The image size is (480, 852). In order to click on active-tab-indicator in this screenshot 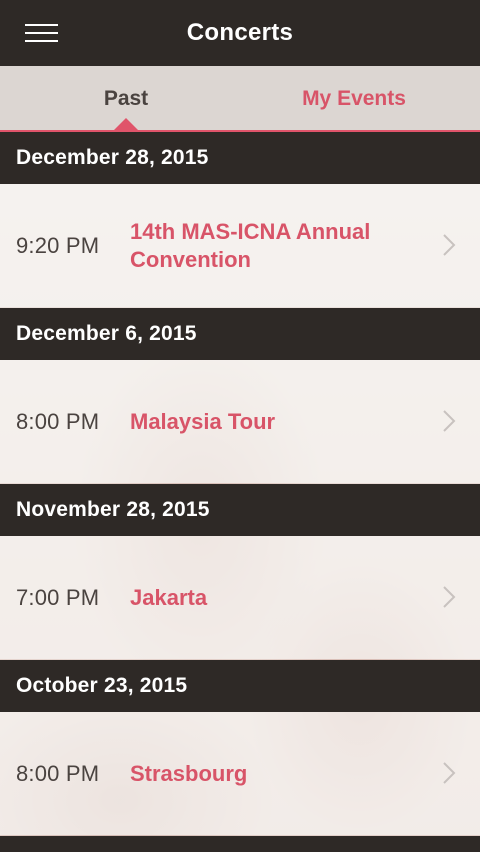, I will do `click(126, 124)`.